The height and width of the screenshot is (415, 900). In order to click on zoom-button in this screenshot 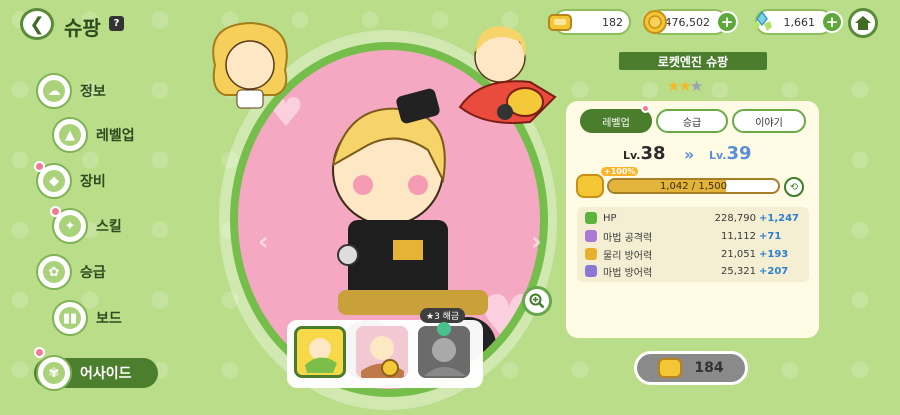, I will do `click(537, 301)`.